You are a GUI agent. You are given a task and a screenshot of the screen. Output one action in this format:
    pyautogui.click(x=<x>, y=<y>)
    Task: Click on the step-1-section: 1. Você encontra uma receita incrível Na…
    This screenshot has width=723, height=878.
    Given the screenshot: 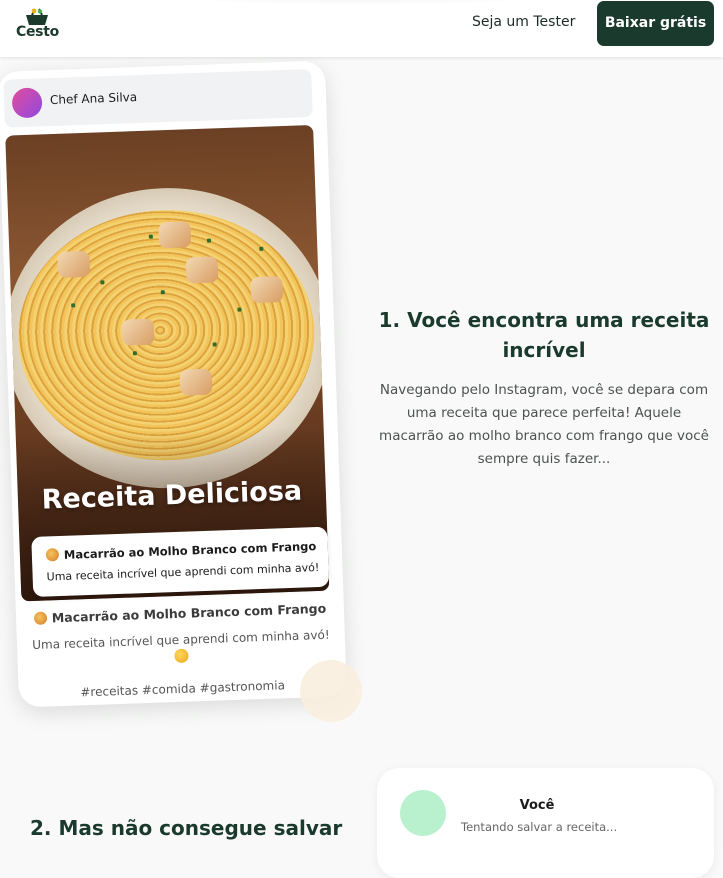 What is the action you would take?
    pyautogui.click(x=544, y=388)
    